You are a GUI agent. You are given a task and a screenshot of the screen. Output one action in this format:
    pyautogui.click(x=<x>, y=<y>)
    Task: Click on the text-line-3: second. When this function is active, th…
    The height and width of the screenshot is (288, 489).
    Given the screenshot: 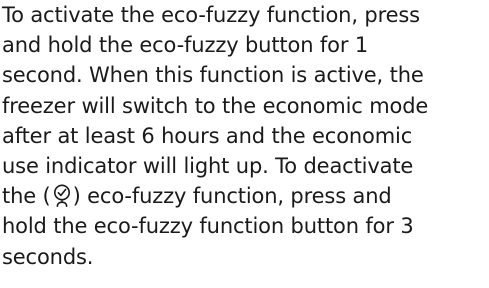 What is the action you would take?
    pyautogui.click(x=213, y=75)
    